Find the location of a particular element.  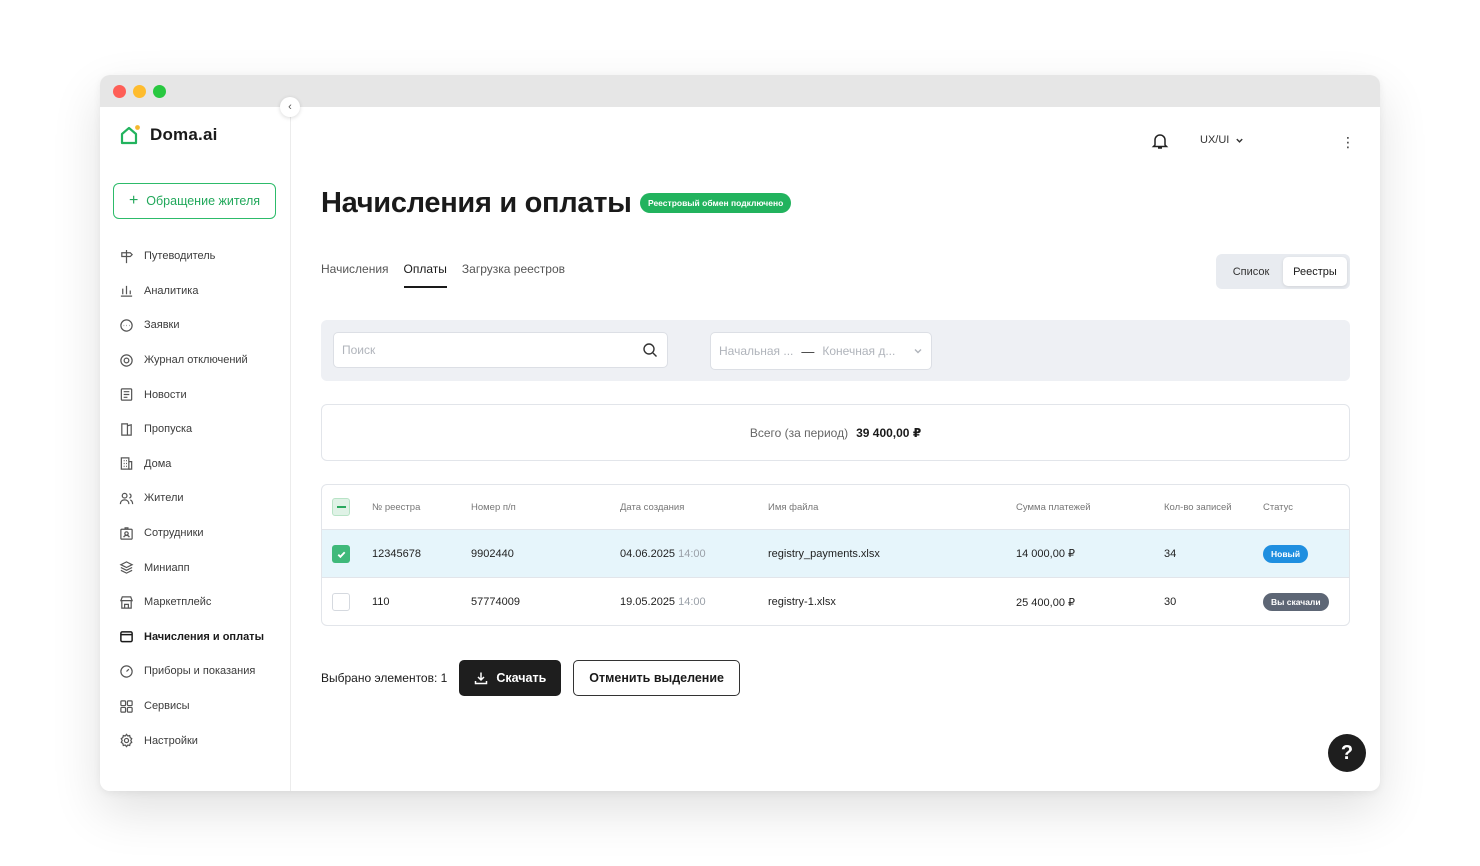

notifications-button is located at coordinates (1160, 143).